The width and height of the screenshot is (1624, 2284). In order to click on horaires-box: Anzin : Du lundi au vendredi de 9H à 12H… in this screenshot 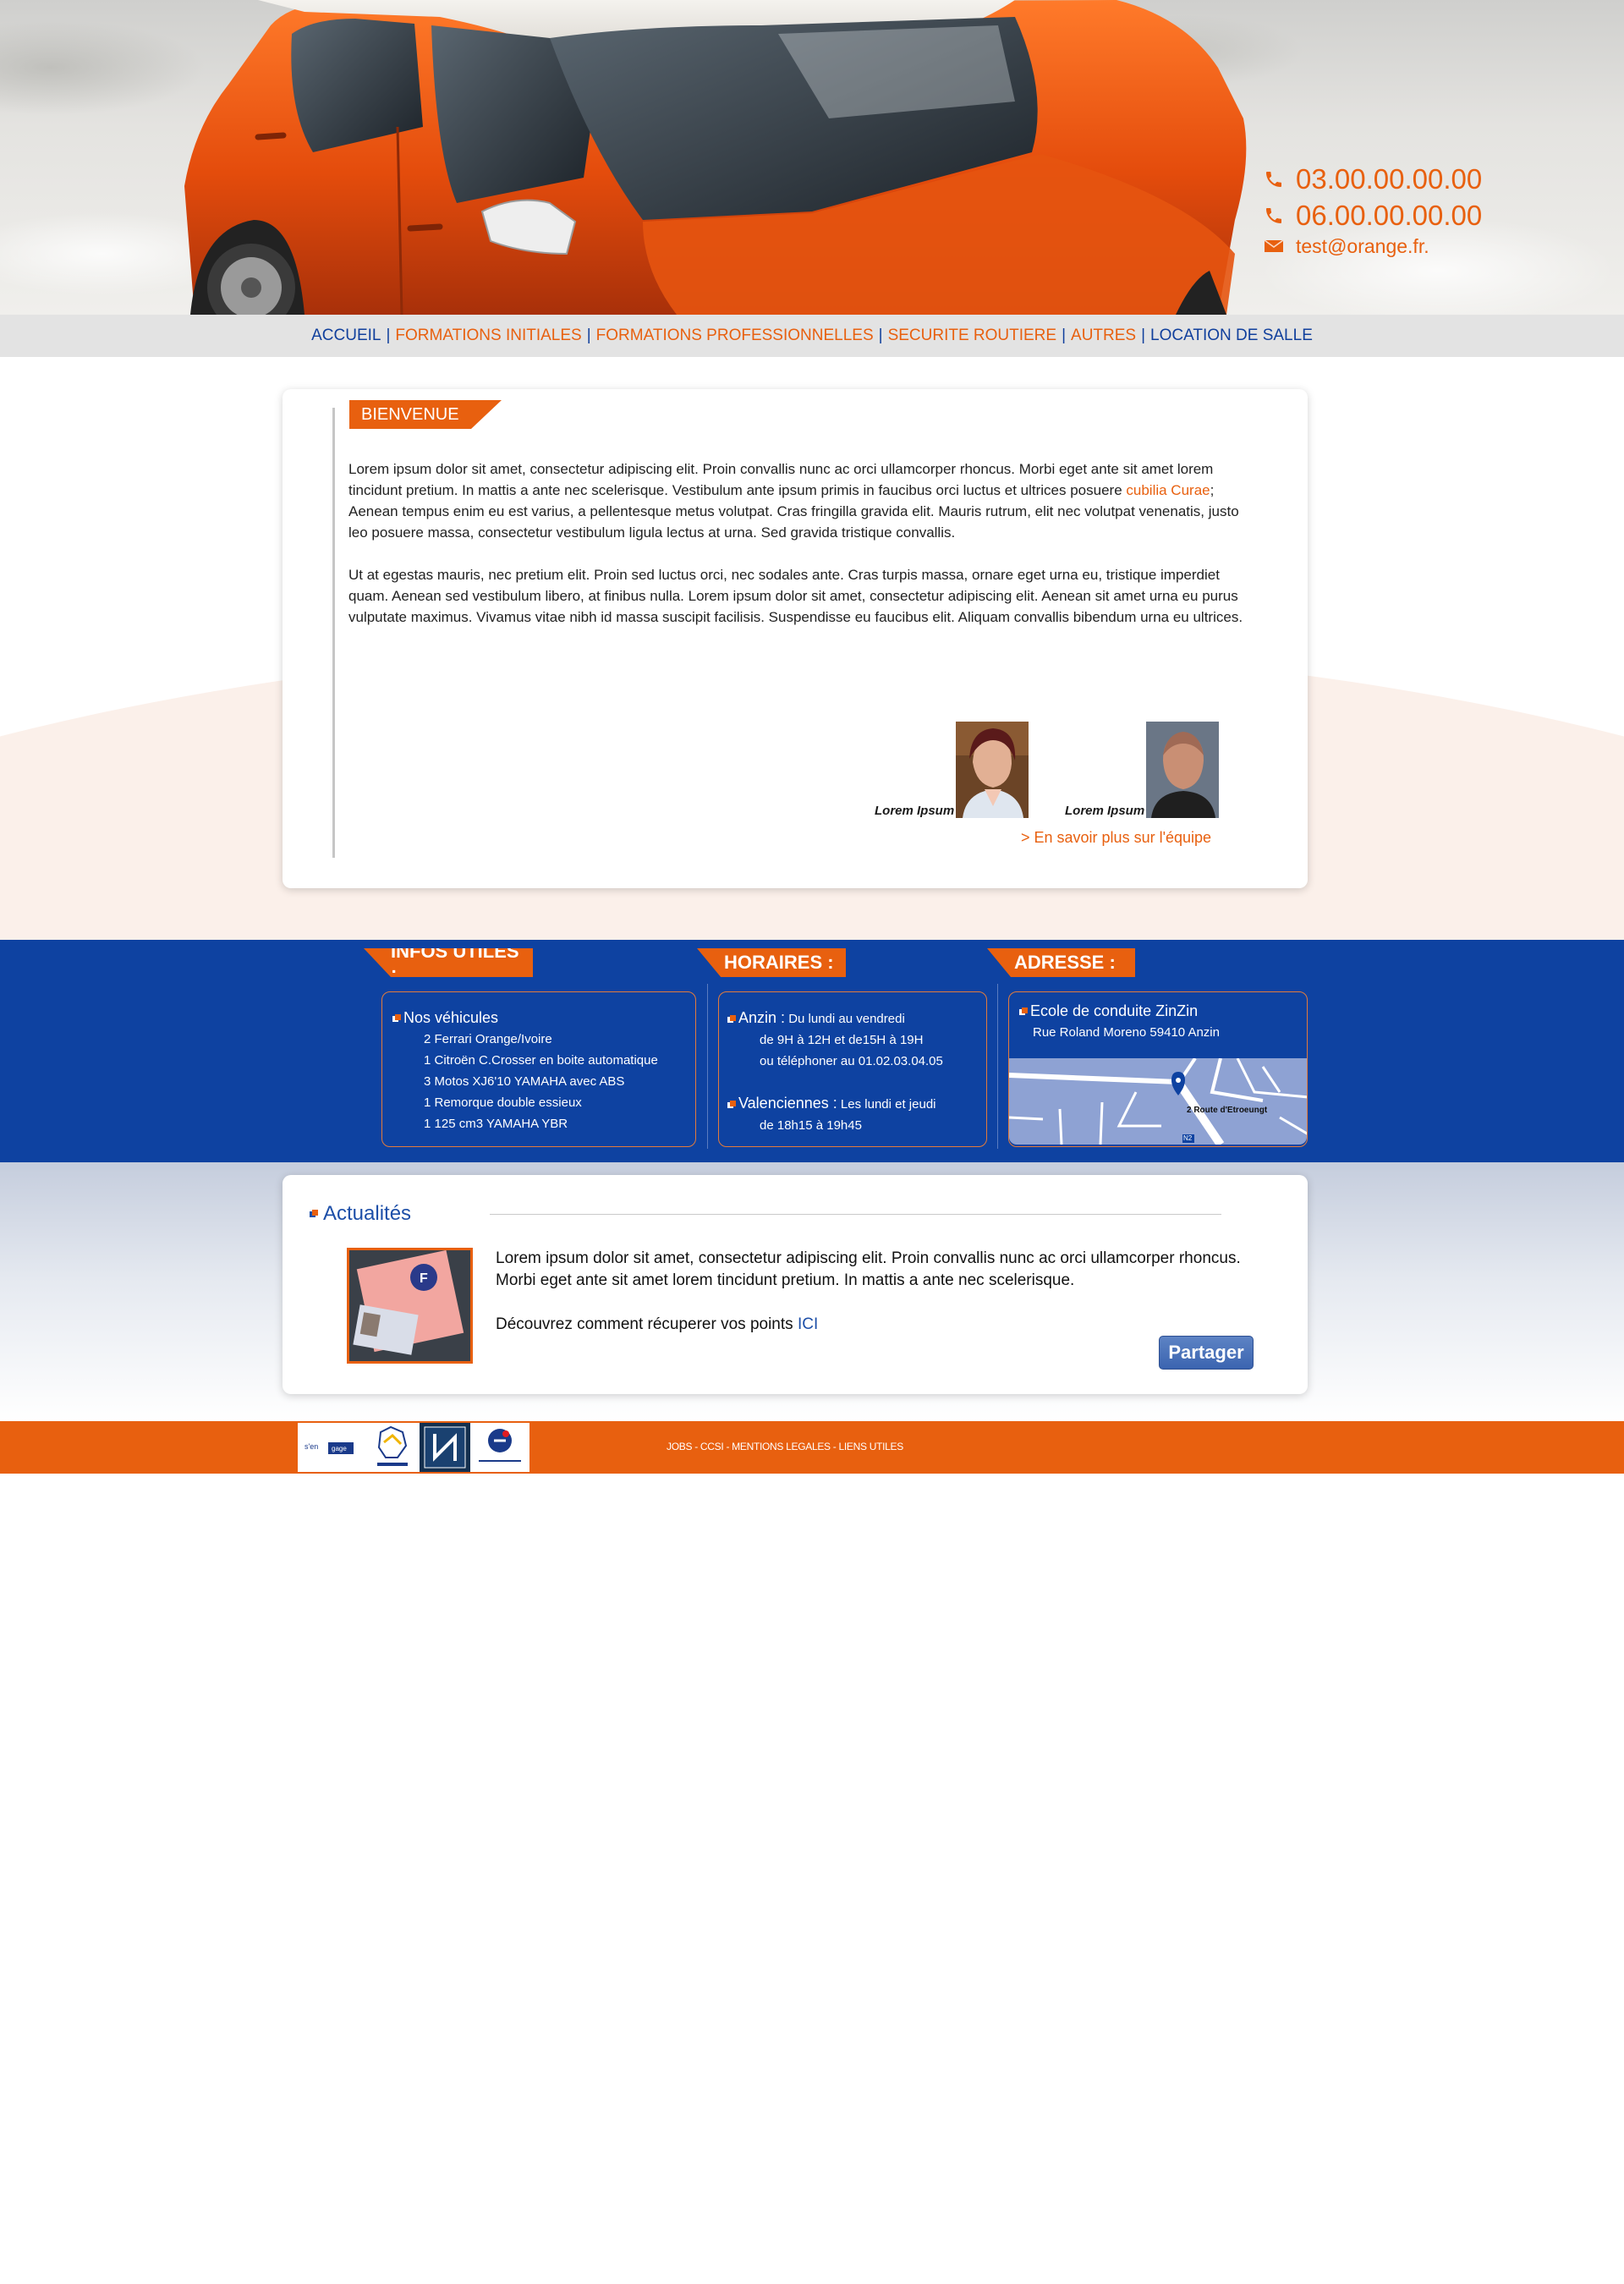, I will do `click(852, 1069)`.